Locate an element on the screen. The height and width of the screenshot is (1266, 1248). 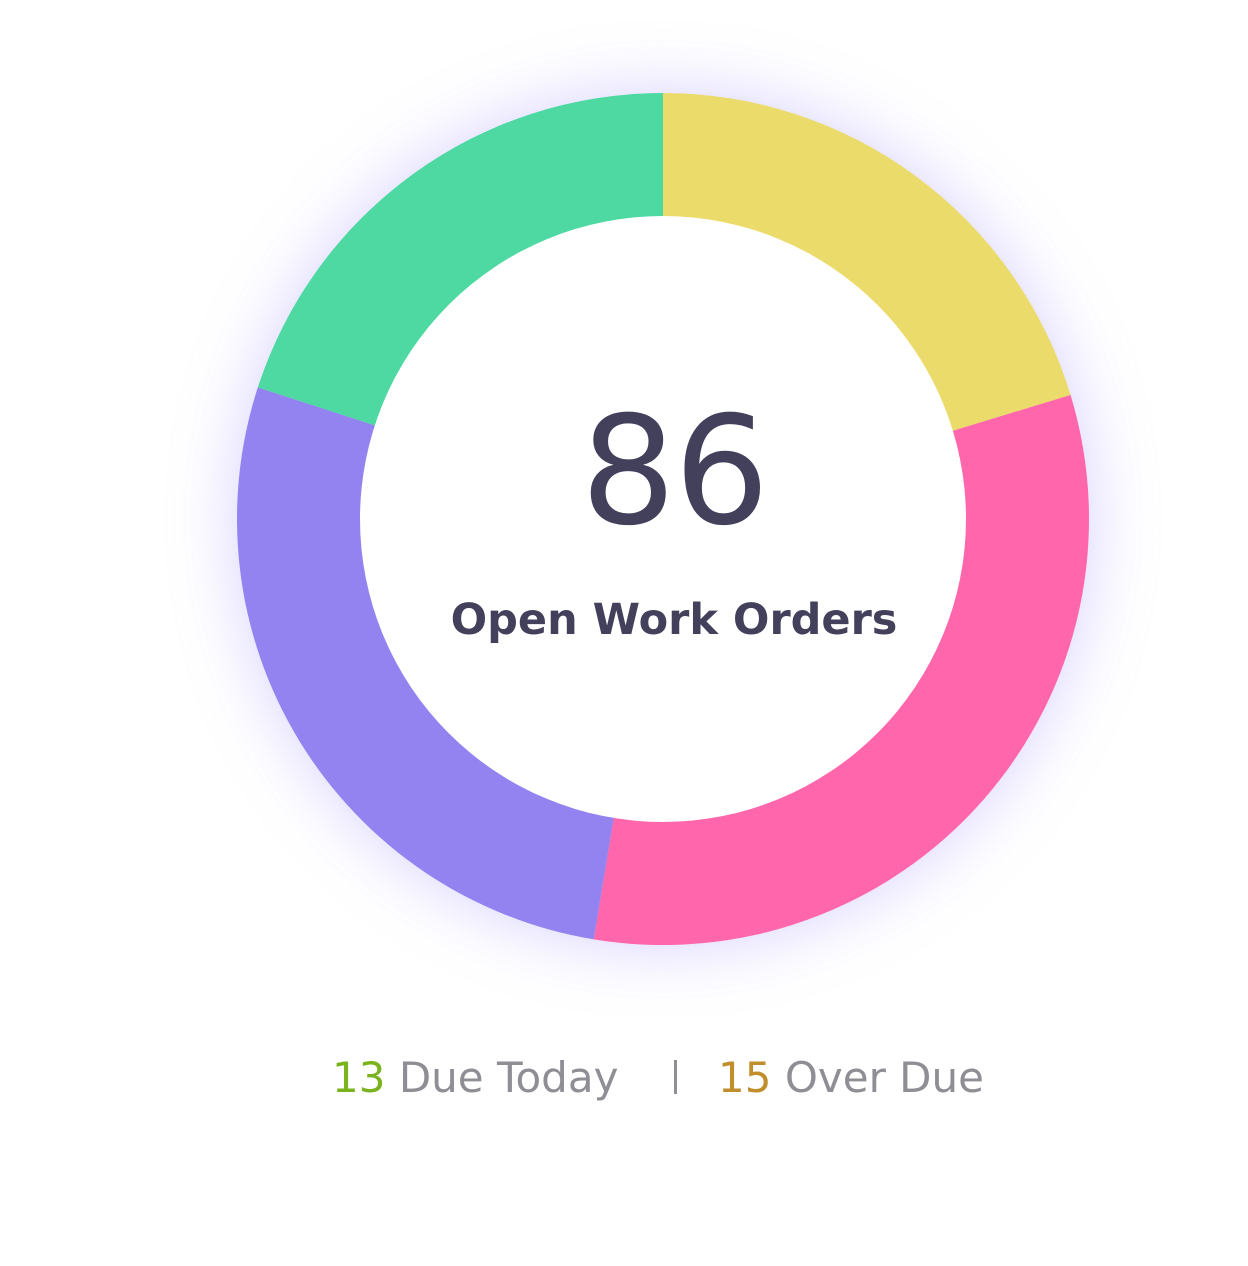
due-today-label: Due Today is located at coordinates (508, 1077).